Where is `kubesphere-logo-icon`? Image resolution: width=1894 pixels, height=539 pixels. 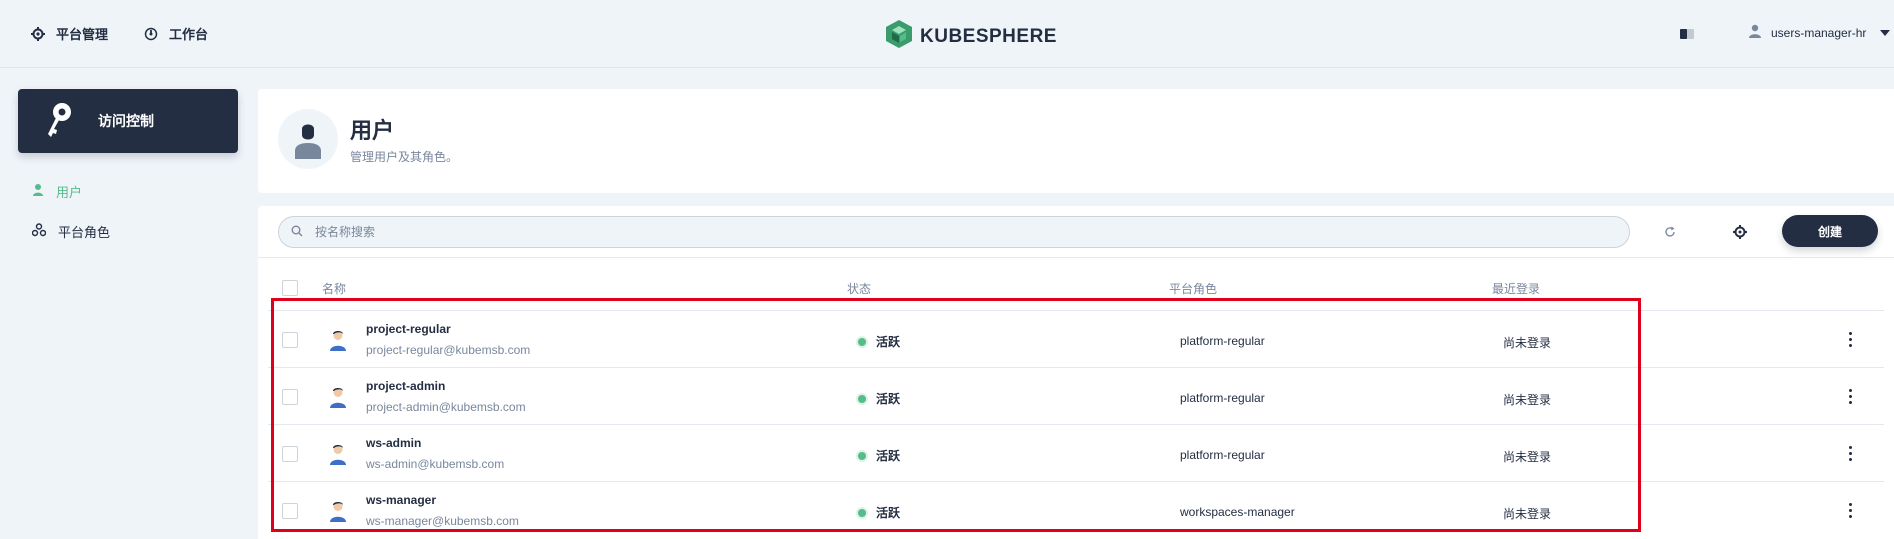 kubesphere-logo-icon is located at coordinates (899, 36).